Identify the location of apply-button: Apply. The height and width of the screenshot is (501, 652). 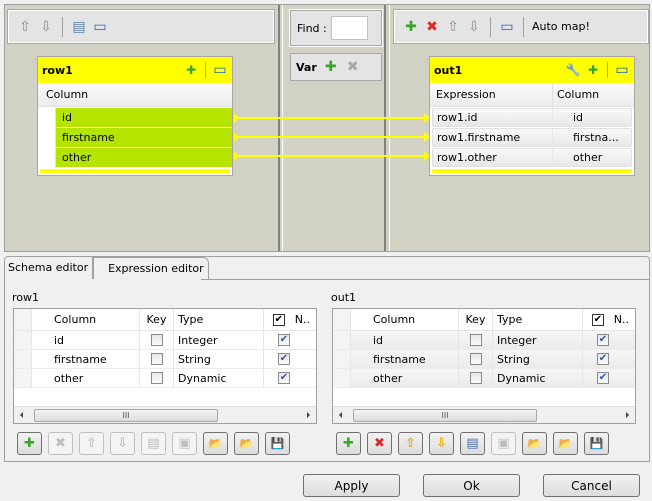
(351, 485).